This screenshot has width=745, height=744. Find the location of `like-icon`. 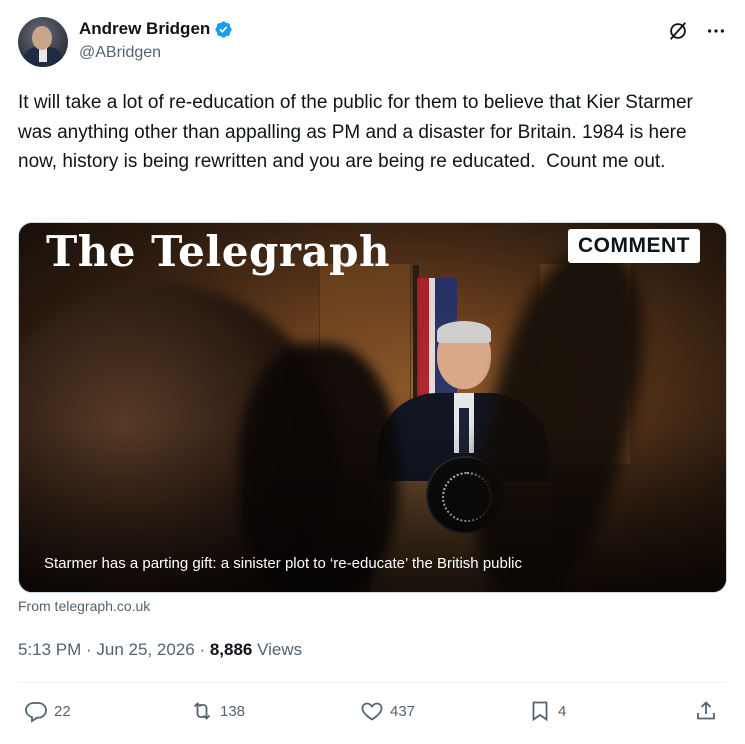

like-icon is located at coordinates (372, 711).